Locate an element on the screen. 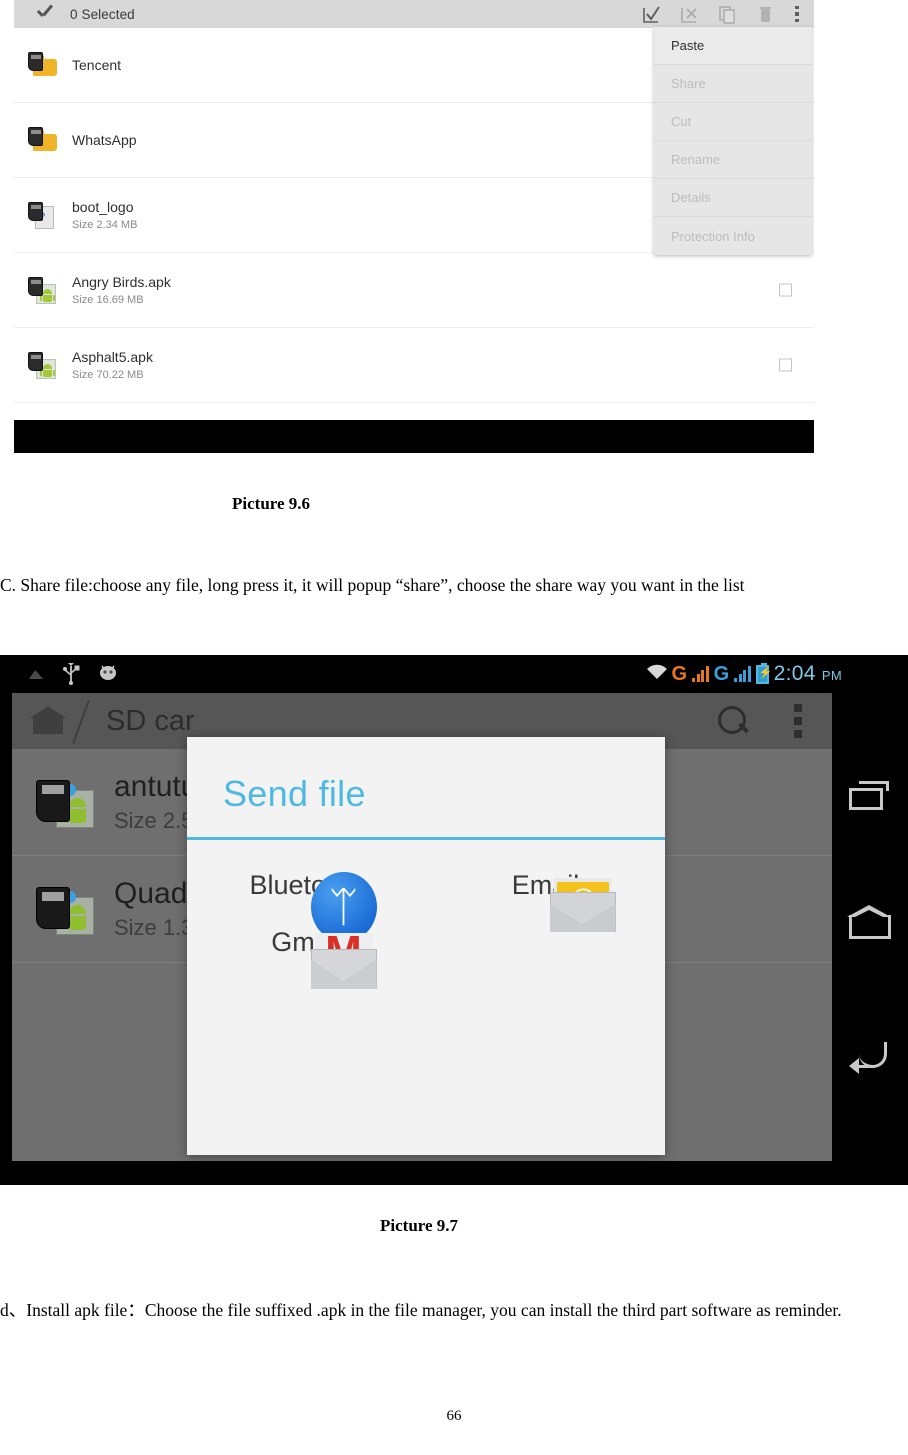 The width and height of the screenshot is (908, 1455). search-icon is located at coordinates (733, 721).